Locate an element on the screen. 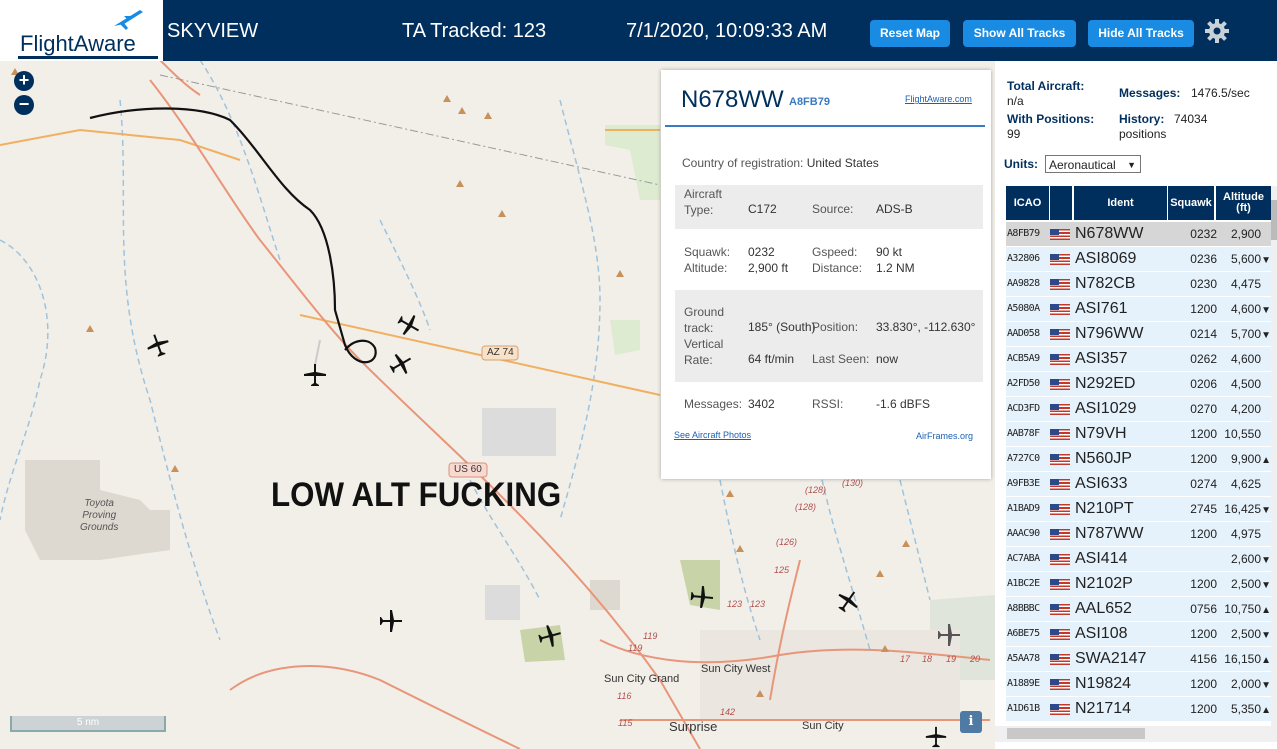  show-all-tracks-button: Show All Tracks is located at coordinates (1019, 33).